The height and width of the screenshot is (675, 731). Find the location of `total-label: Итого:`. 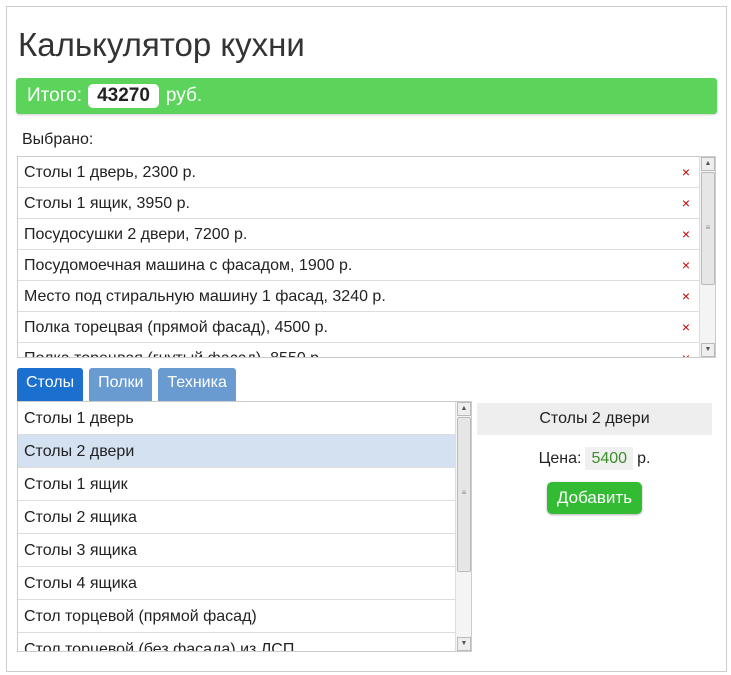

total-label: Итого: is located at coordinates (55, 95).